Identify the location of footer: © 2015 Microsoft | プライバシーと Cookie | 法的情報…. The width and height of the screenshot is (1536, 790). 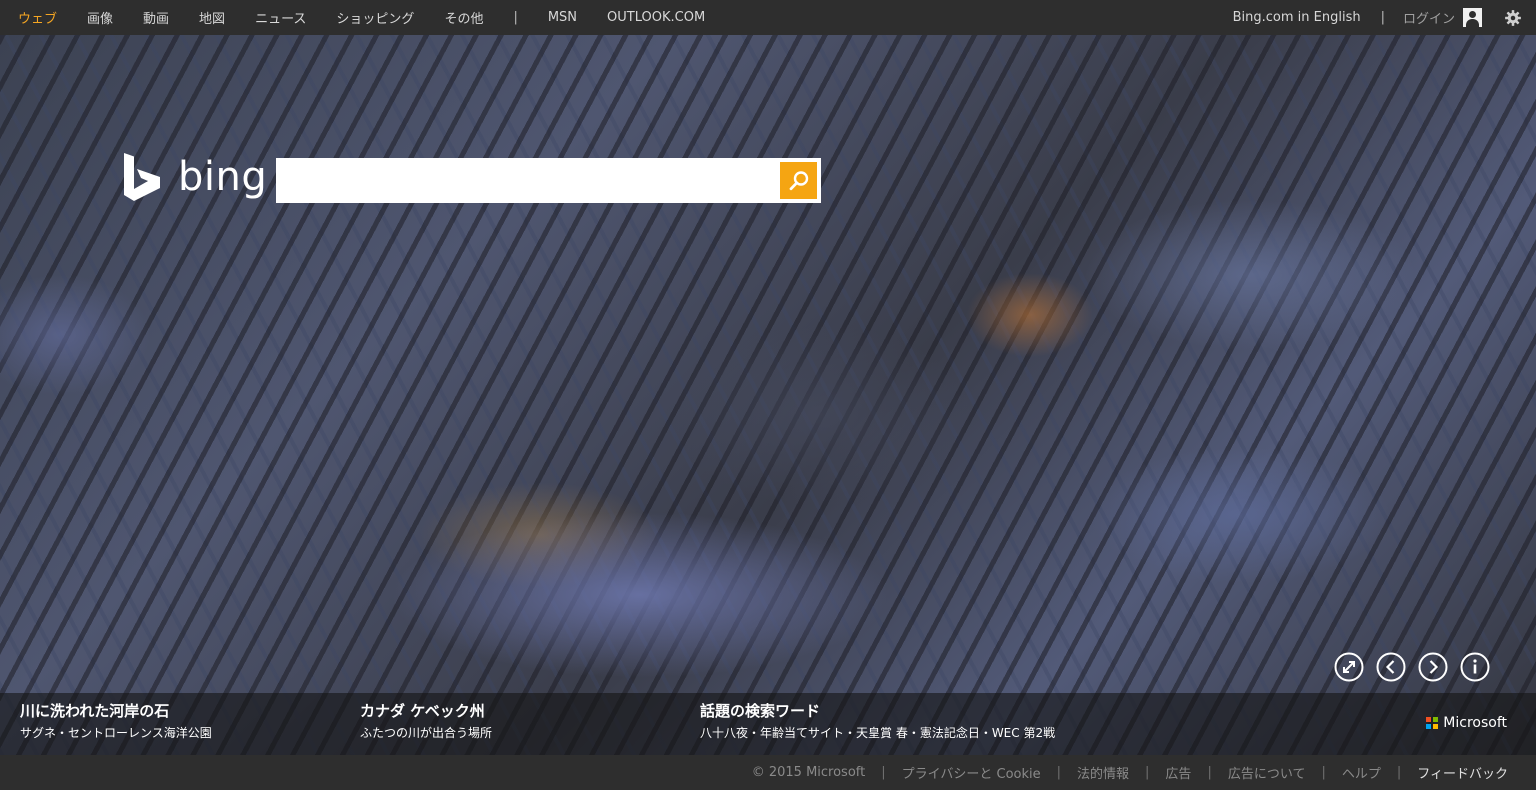
(768, 772).